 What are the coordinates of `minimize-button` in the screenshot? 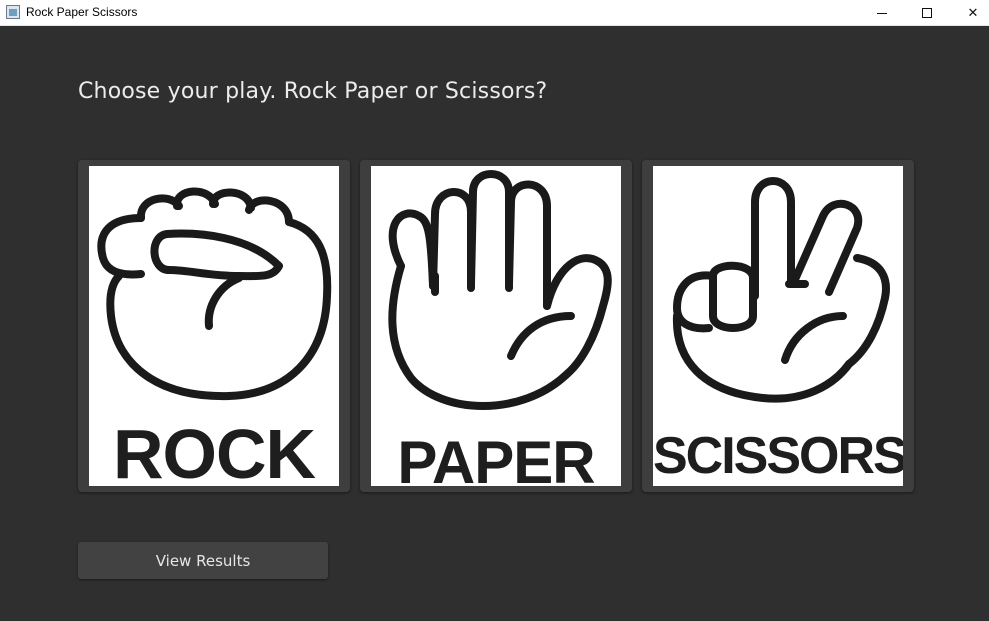 It's located at (882, 13).